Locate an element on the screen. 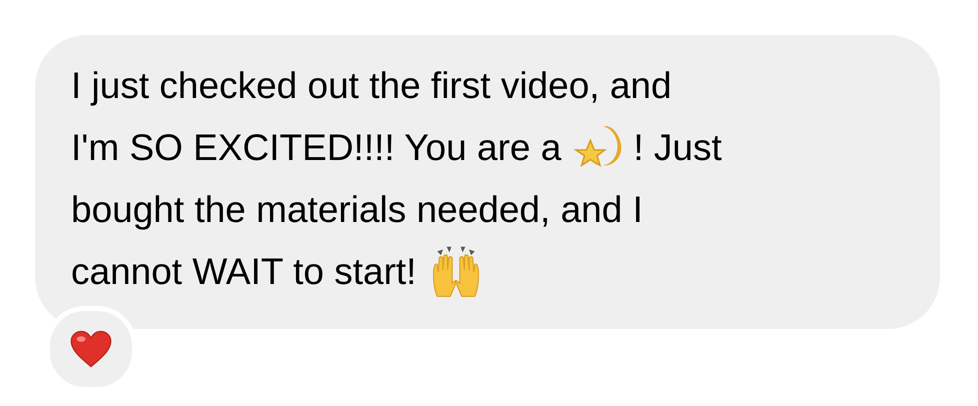 This screenshot has width=978, height=406. message-text: I just checked out the first video, and is located at coordinates (371, 86).